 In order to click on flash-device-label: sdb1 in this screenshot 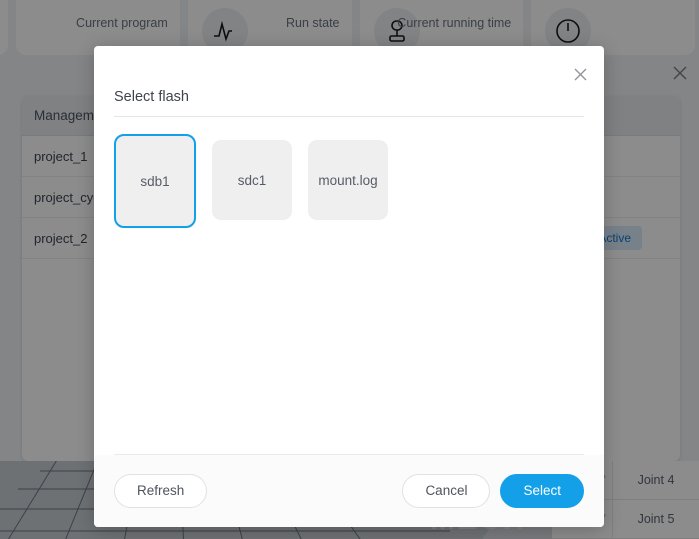, I will do `click(155, 181)`.